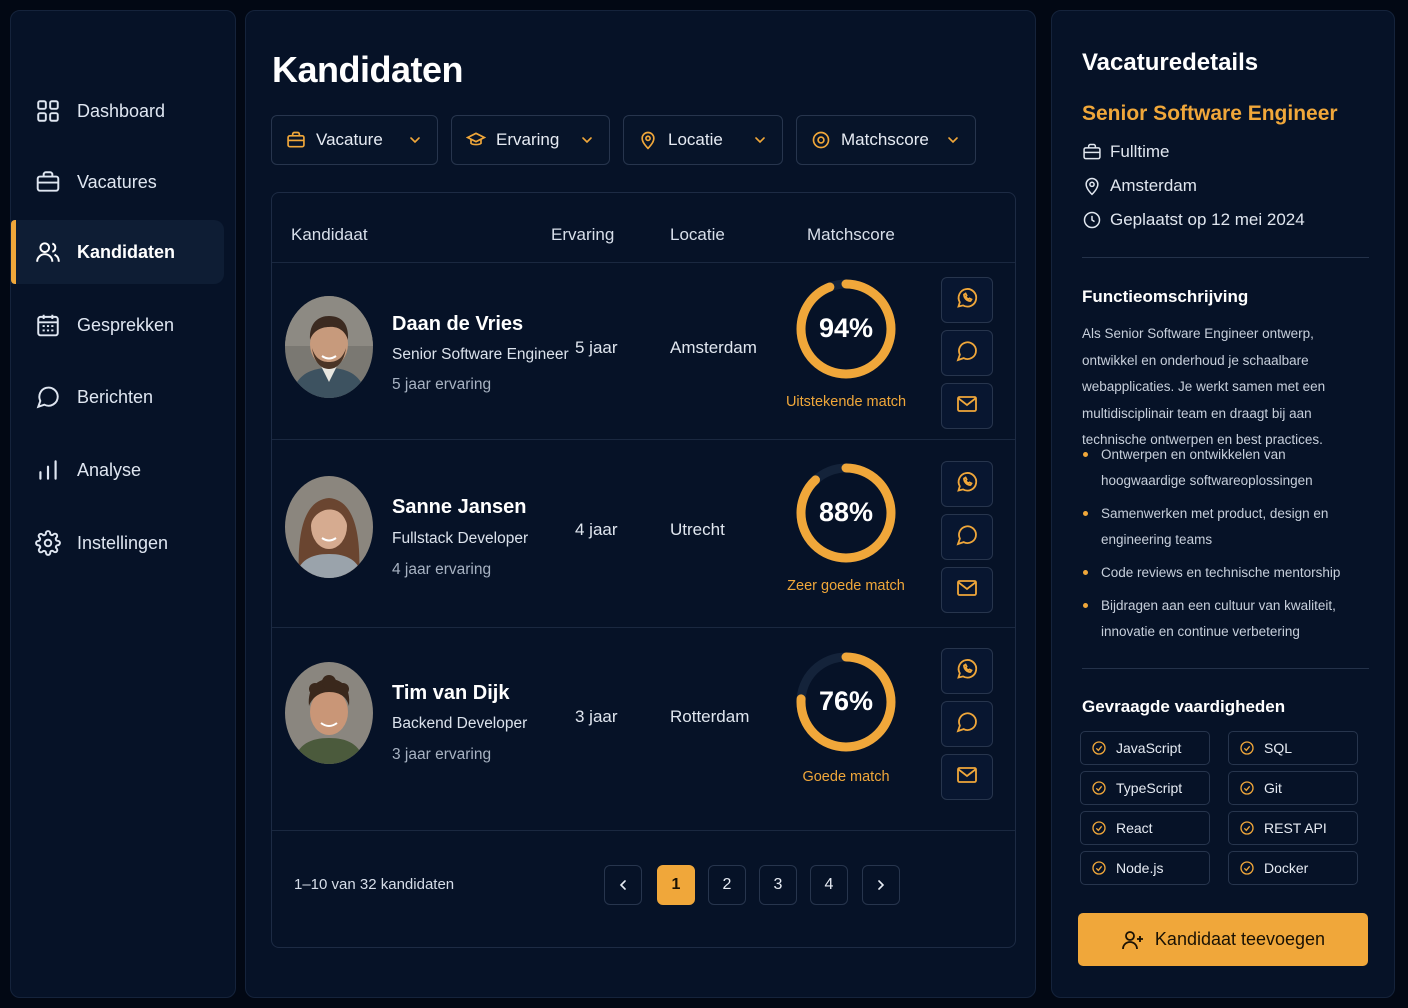  Describe the element at coordinates (1225, 668) in the screenshot. I see `divider` at that location.